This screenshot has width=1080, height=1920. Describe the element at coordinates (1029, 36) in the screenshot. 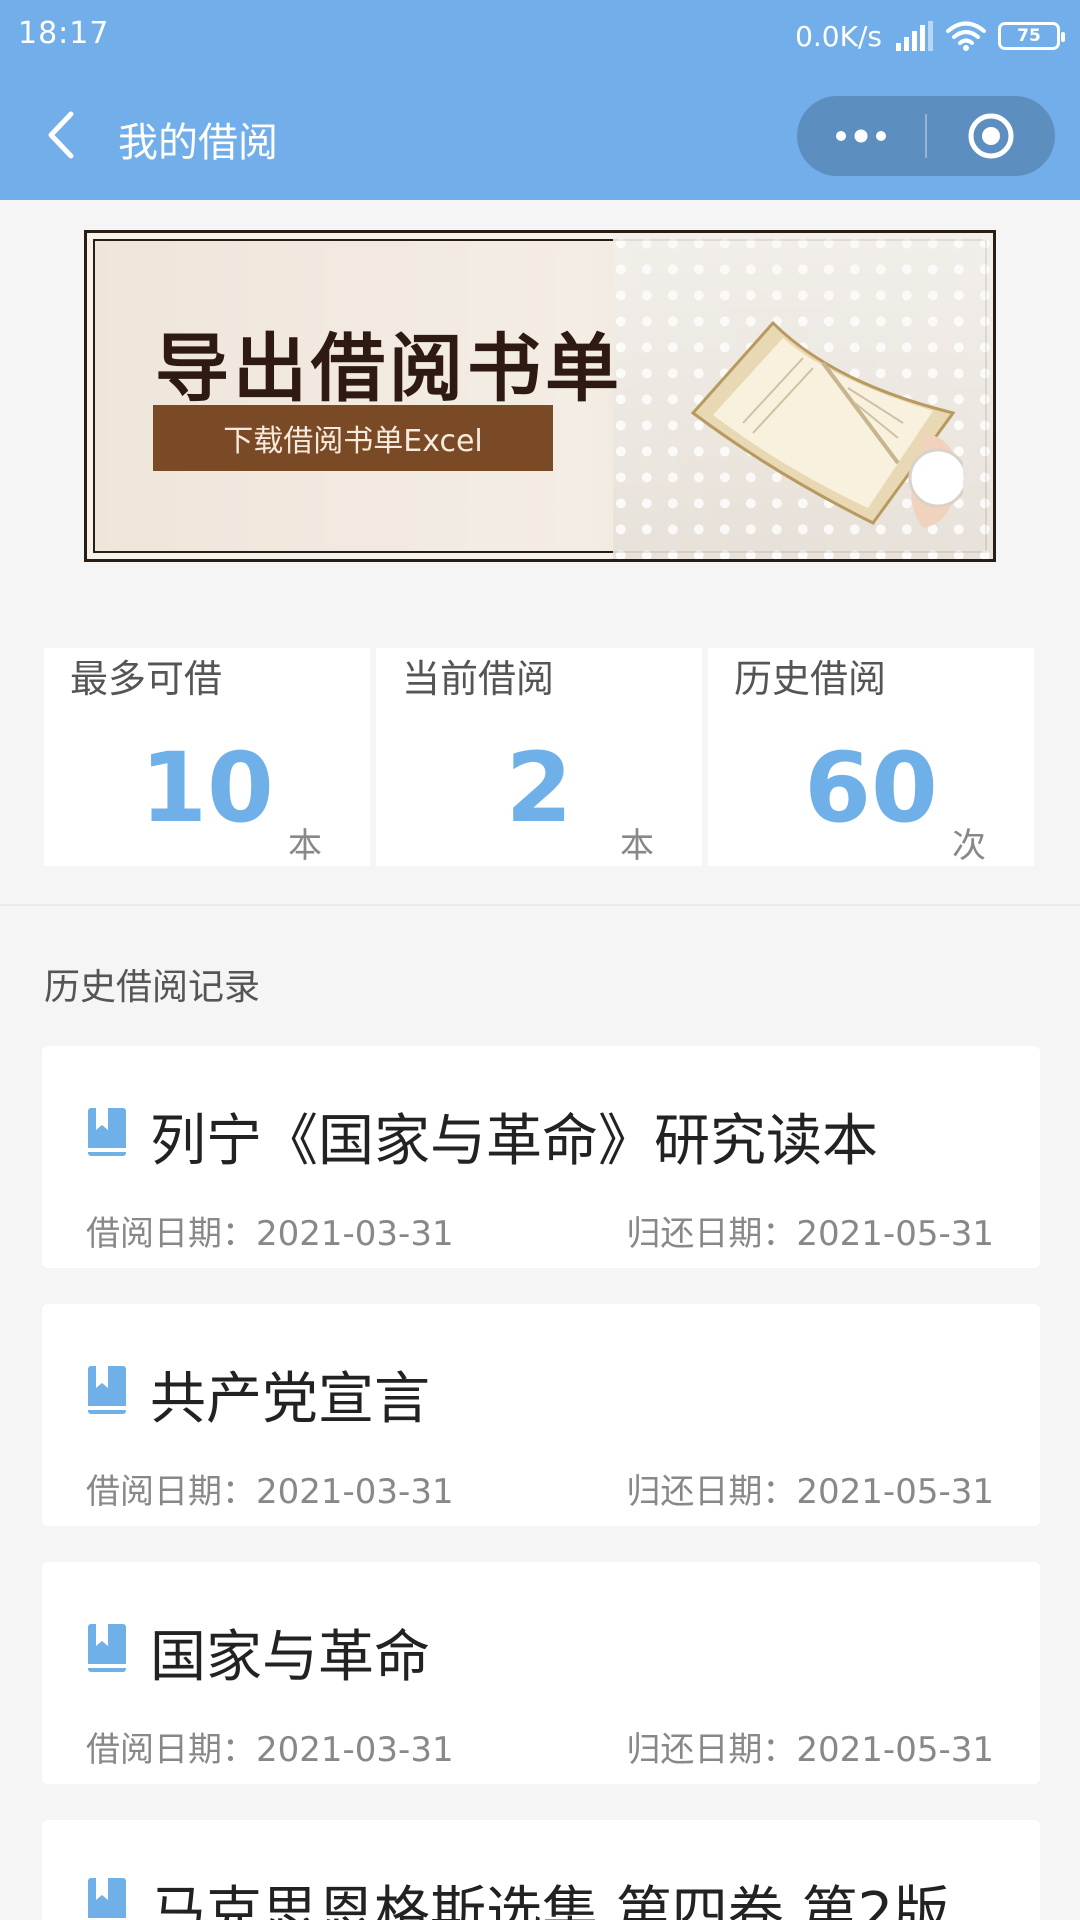

I see `battery-level: 75` at that location.